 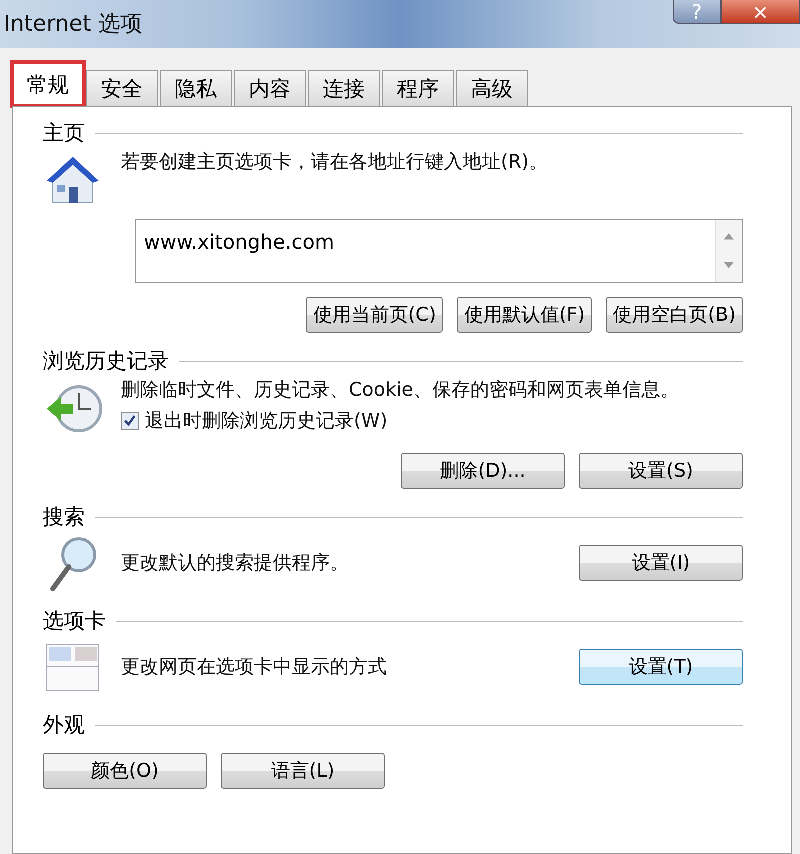 I want to click on action-button: 使用空白页(B), so click(x=674, y=315).